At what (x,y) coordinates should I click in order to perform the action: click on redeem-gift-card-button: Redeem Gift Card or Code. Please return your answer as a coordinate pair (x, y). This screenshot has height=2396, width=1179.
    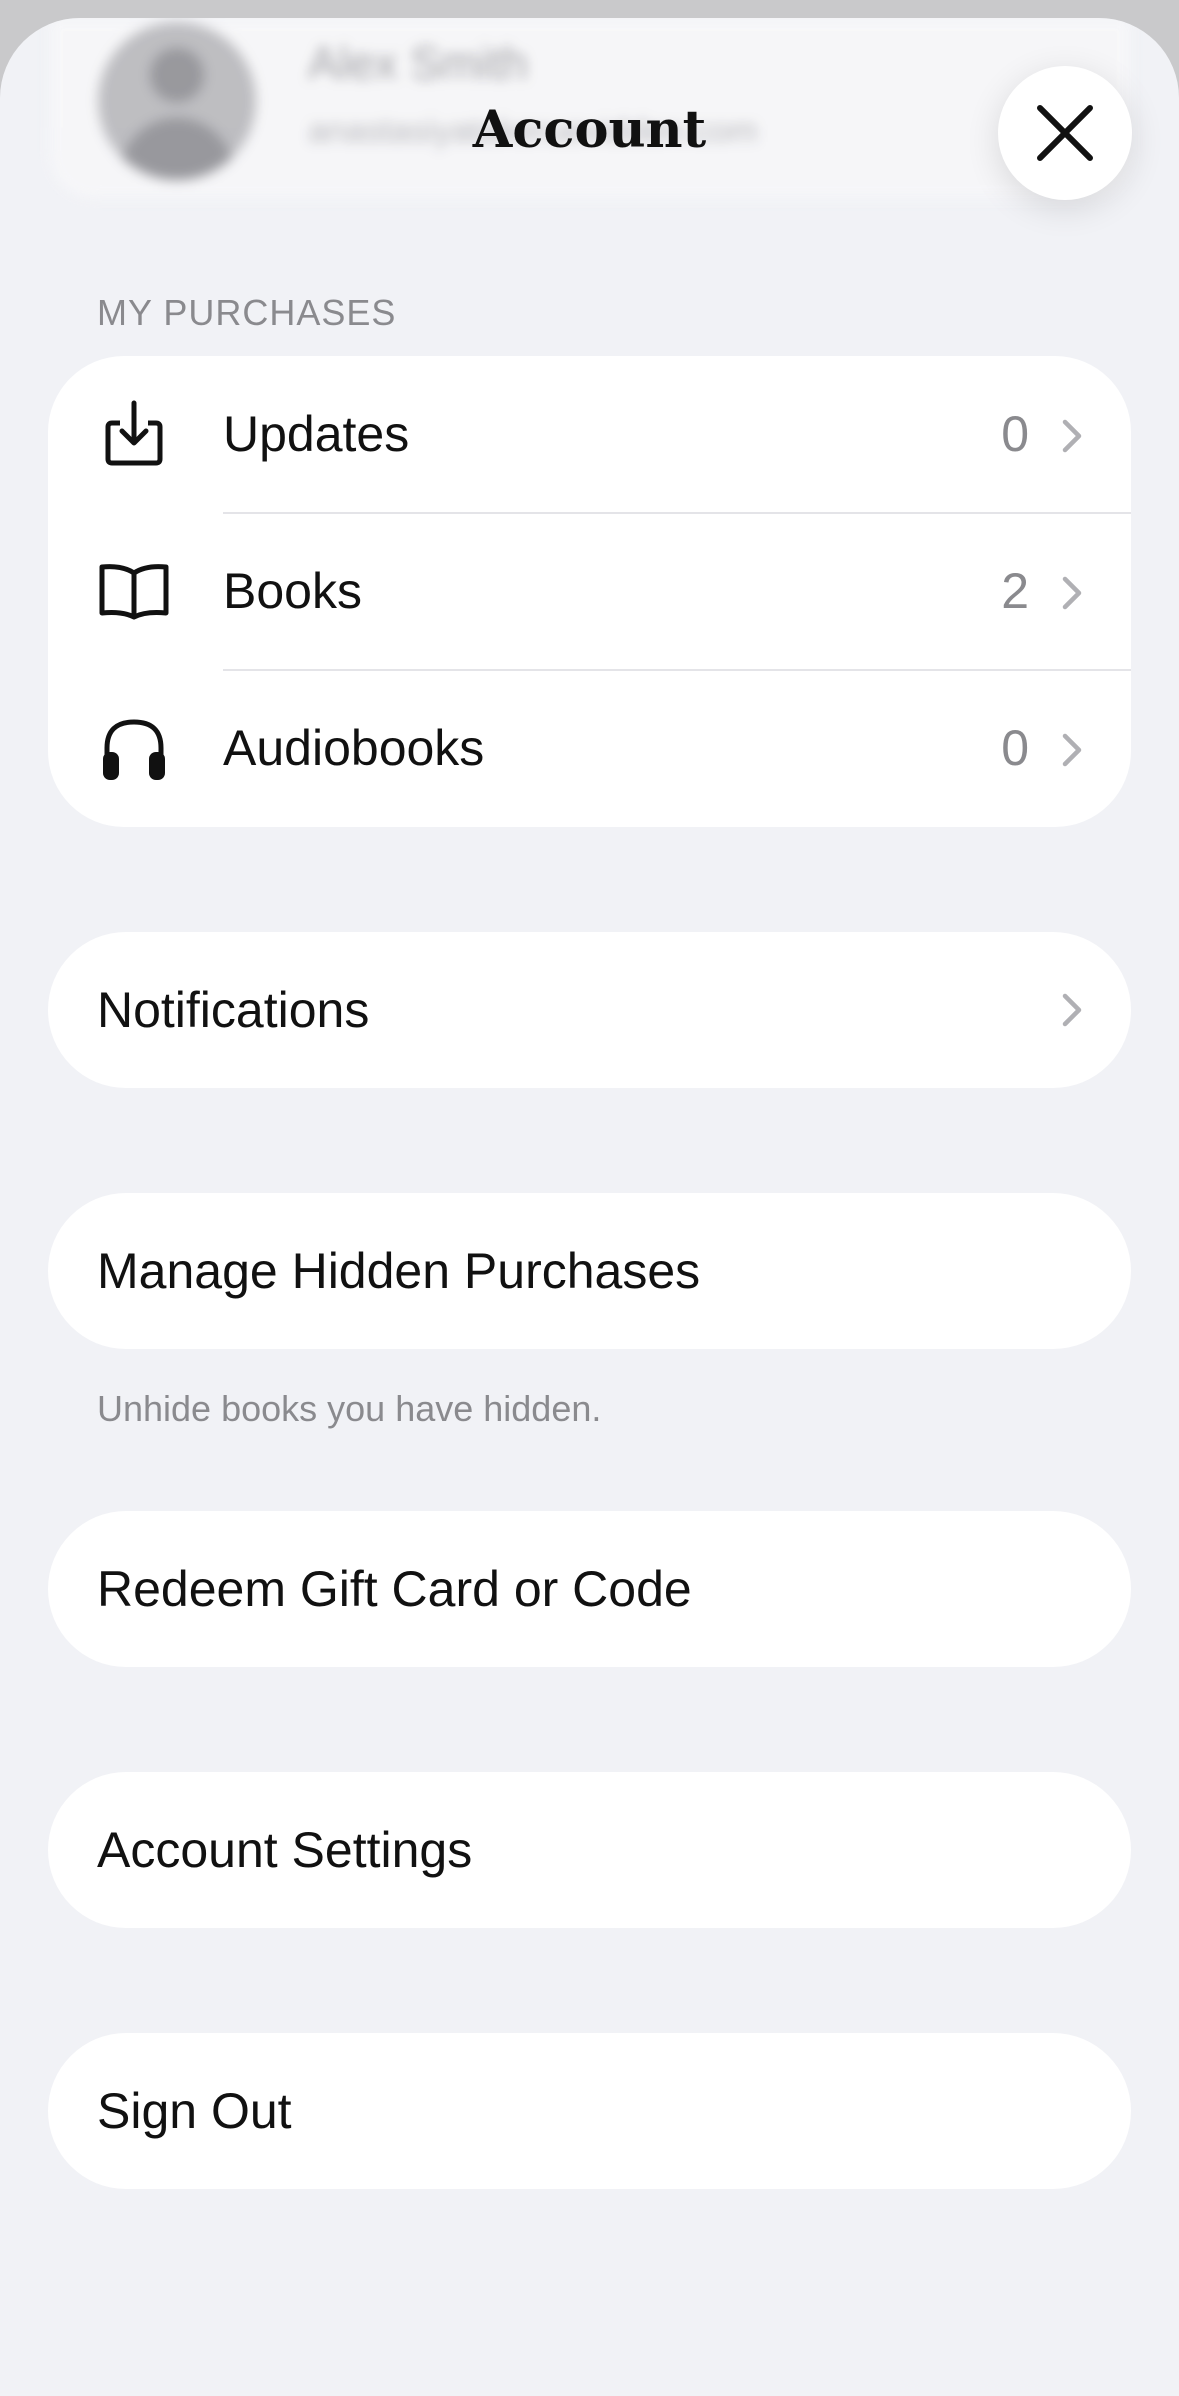
    Looking at the image, I should click on (589, 1589).